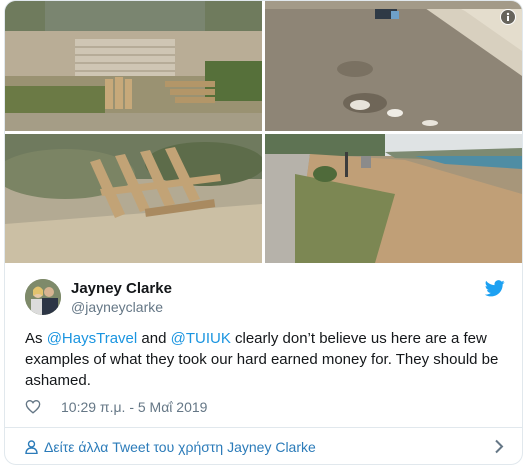 Image resolution: width=527 pixels, height=468 pixels. I want to click on tweet-meta: 10:29 π.μ. - 5 Μαΐ 2019, so click(175, 407).